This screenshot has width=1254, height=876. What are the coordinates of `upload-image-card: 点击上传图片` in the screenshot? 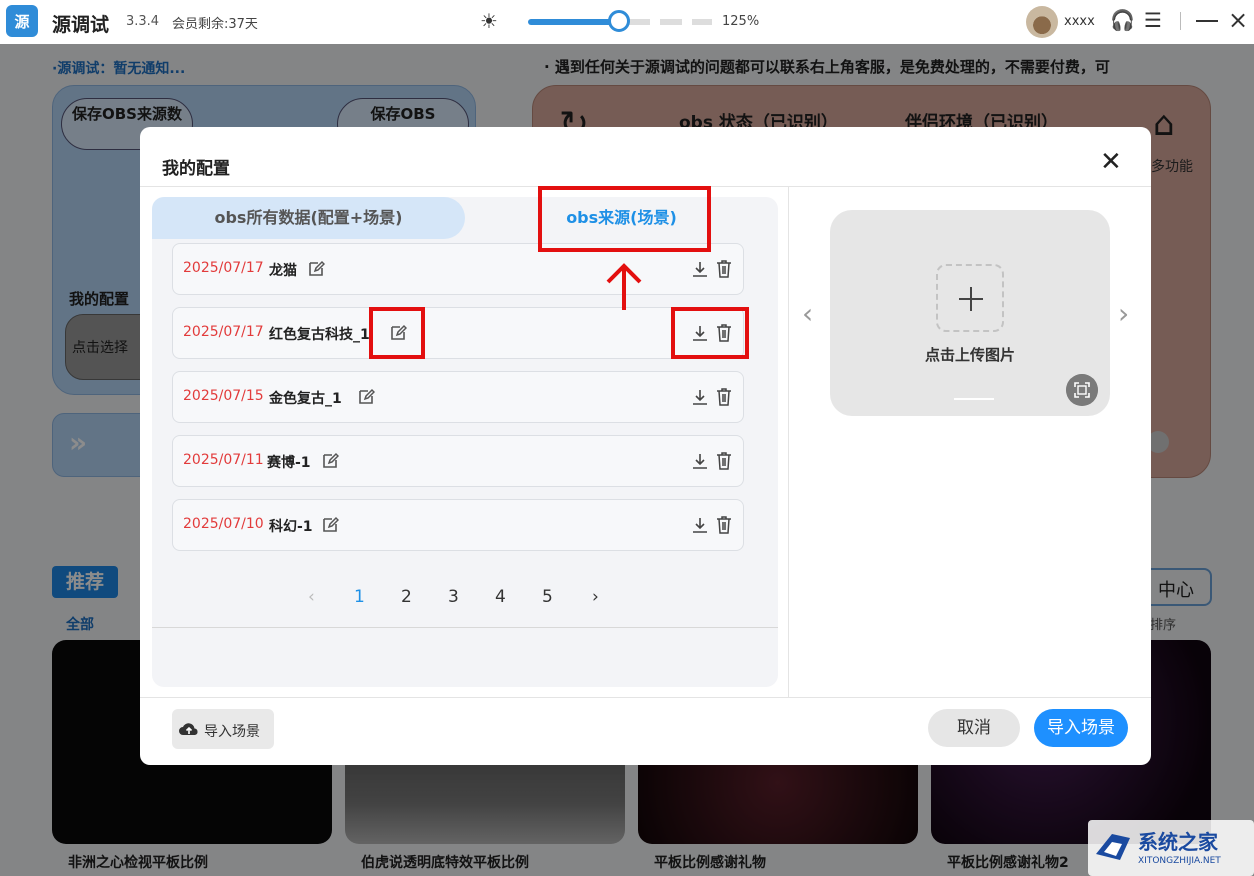 It's located at (970, 313).